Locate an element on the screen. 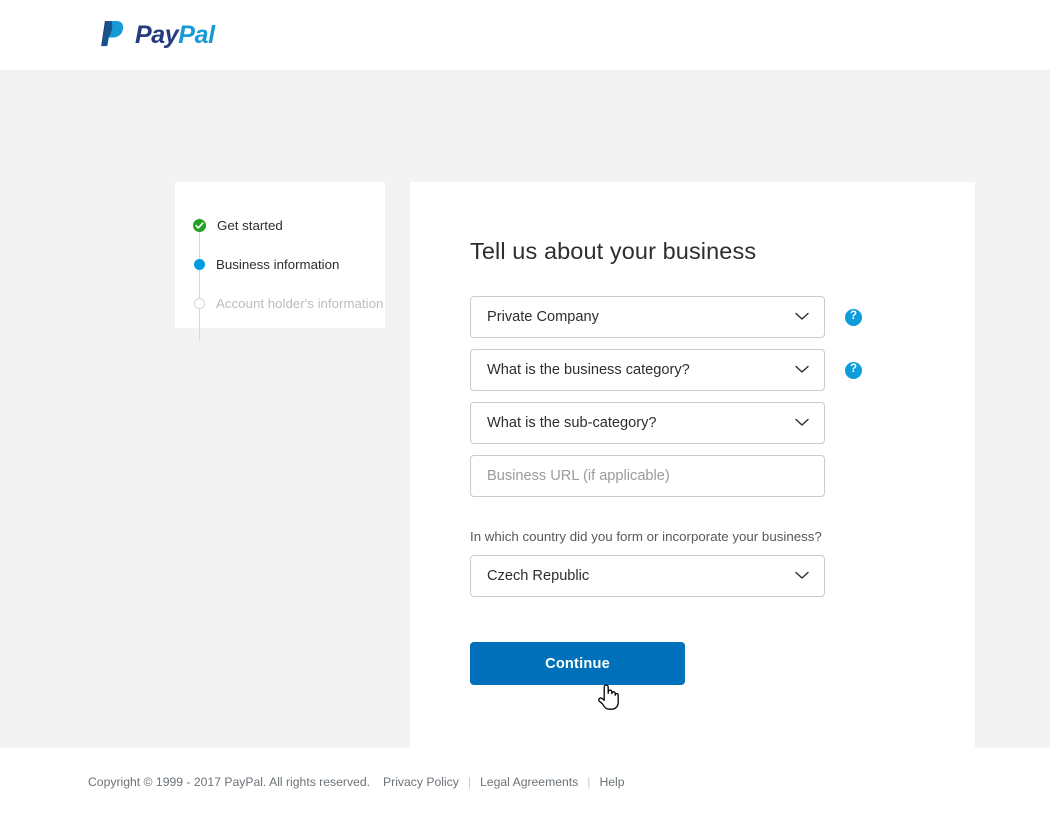 The height and width of the screenshot is (815, 1050). site-header: PayPal is located at coordinates (525, 35).